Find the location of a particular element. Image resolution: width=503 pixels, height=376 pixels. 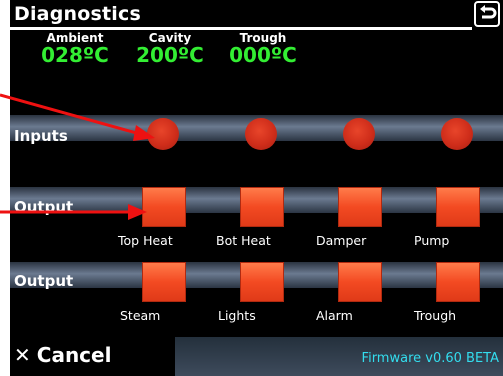

annotation-arrow-inputs is located at coordinates (70, 114).